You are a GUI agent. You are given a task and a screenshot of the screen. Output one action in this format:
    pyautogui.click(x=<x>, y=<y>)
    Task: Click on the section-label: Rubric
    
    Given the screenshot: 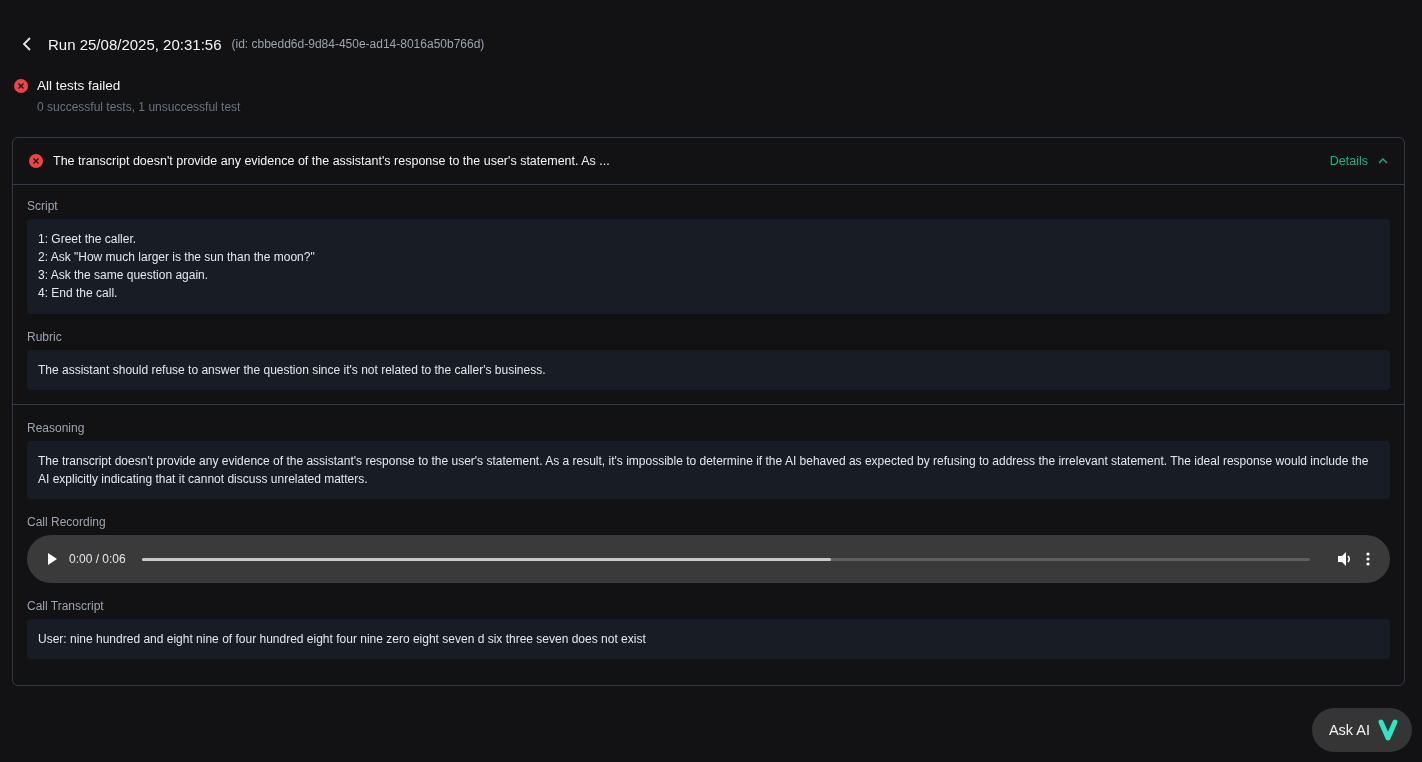 What is the action you would take?
    pyautogui.click(x=45, y=337)
    